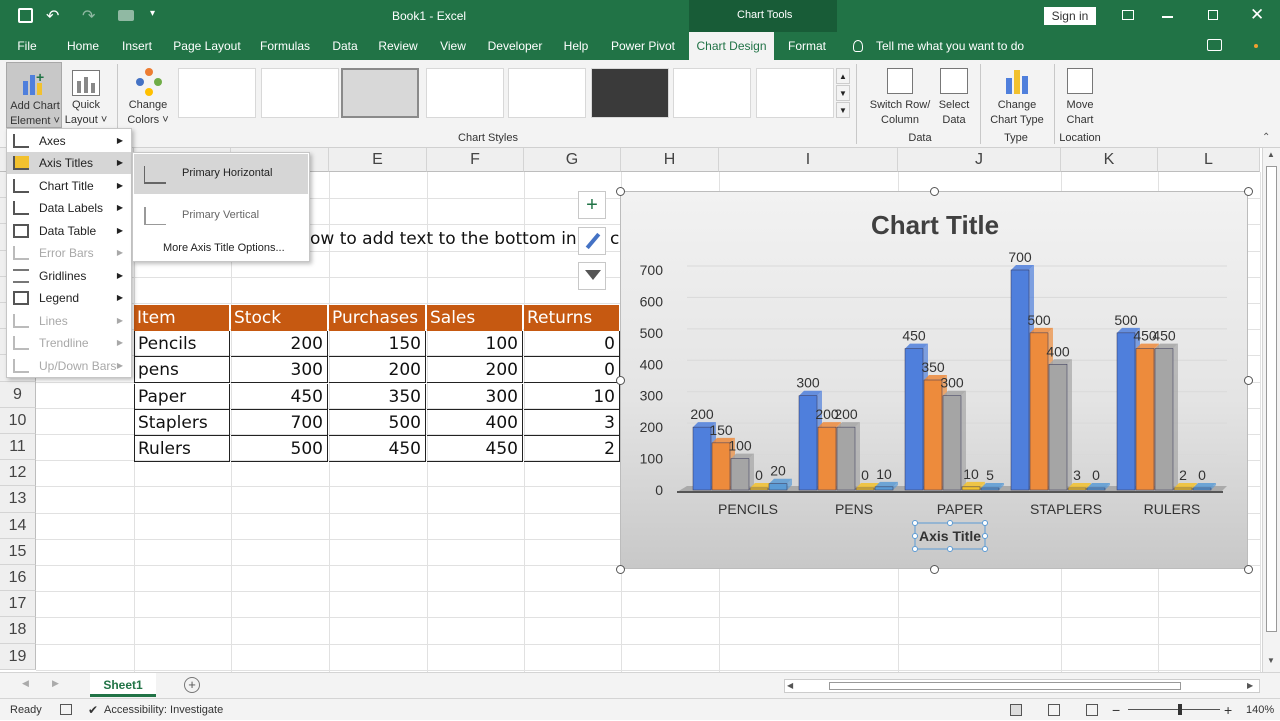 The image size is (1280, 721). What do you see at coordinates (377, 344) in the screenshot?
I see `table-cell-purchases: 150` at bounding box center [377, 344].